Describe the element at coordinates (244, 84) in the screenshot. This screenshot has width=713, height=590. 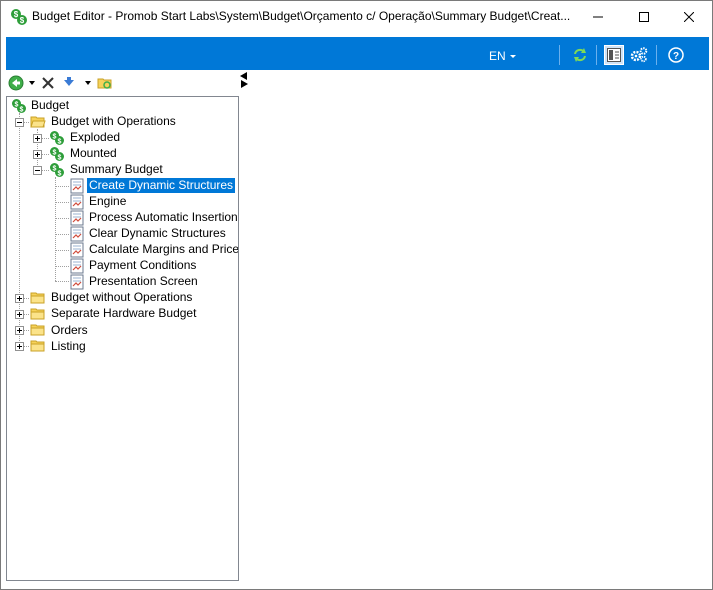
I see `expand-right-arrow-icon` at that location.